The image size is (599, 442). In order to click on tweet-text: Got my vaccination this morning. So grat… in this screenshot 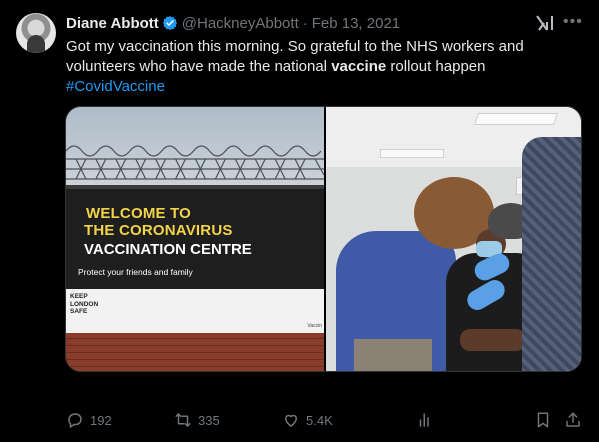, I will do `click(326, 67)`.